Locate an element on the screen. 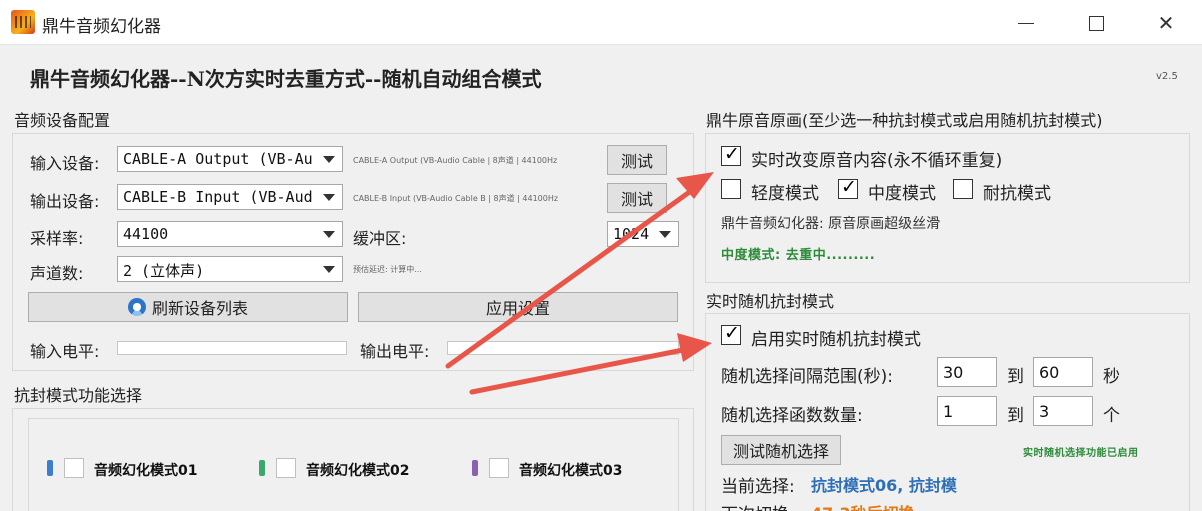 Image resolution: width=1202 pixels, height=511 pixels. minimize-button is located at coordinates (1026, 23).